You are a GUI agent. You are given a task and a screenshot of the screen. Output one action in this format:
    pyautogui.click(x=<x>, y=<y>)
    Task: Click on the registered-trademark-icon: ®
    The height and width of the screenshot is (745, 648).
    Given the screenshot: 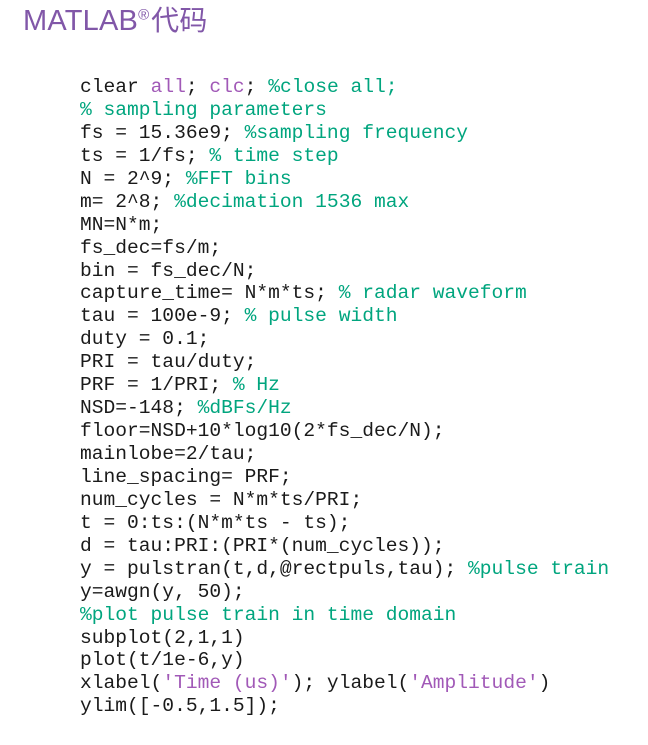 What is the action you would take?
    pyautogui.click(x=144, y=15)
    